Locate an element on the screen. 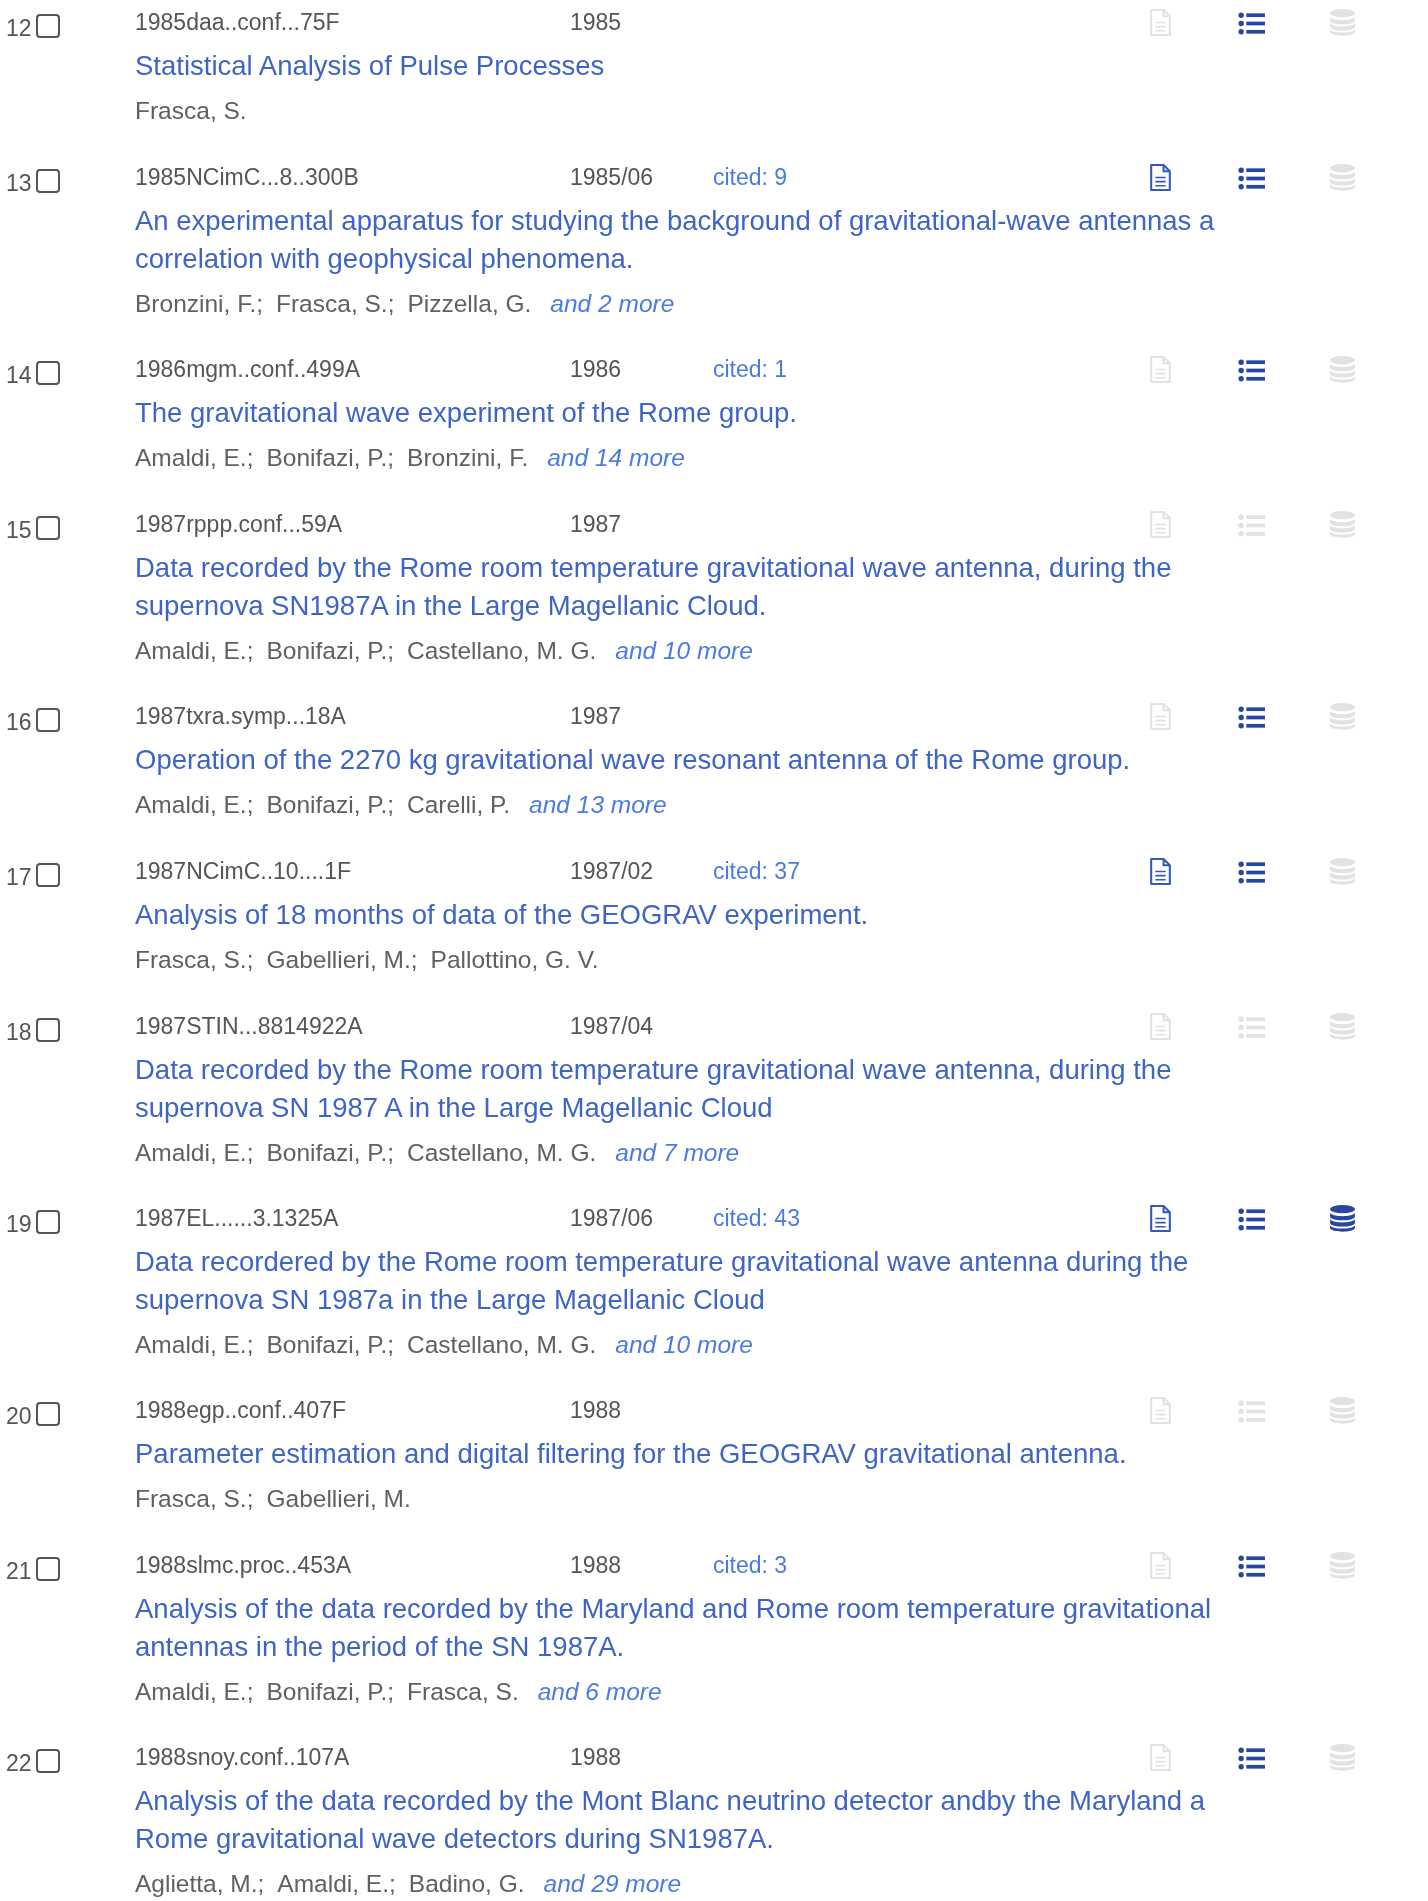 This screenshot has width=1428, height=1901. result-number: 22 is located at coordinates (19, 1763).